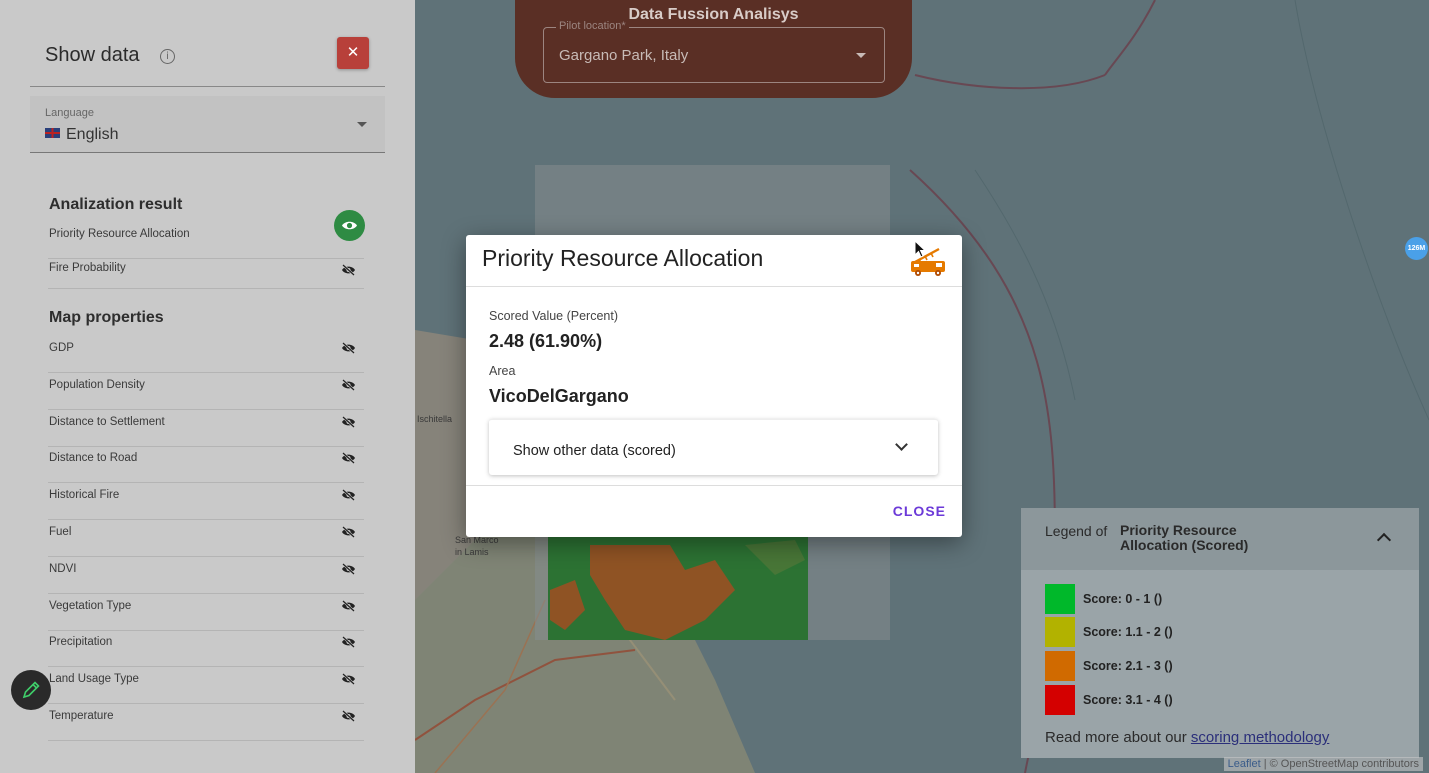  What do you see at coordinates (206, 354) in the screenshot?
I see `sidebar-item-map-property: GDP` at bounding box center [206, 354].